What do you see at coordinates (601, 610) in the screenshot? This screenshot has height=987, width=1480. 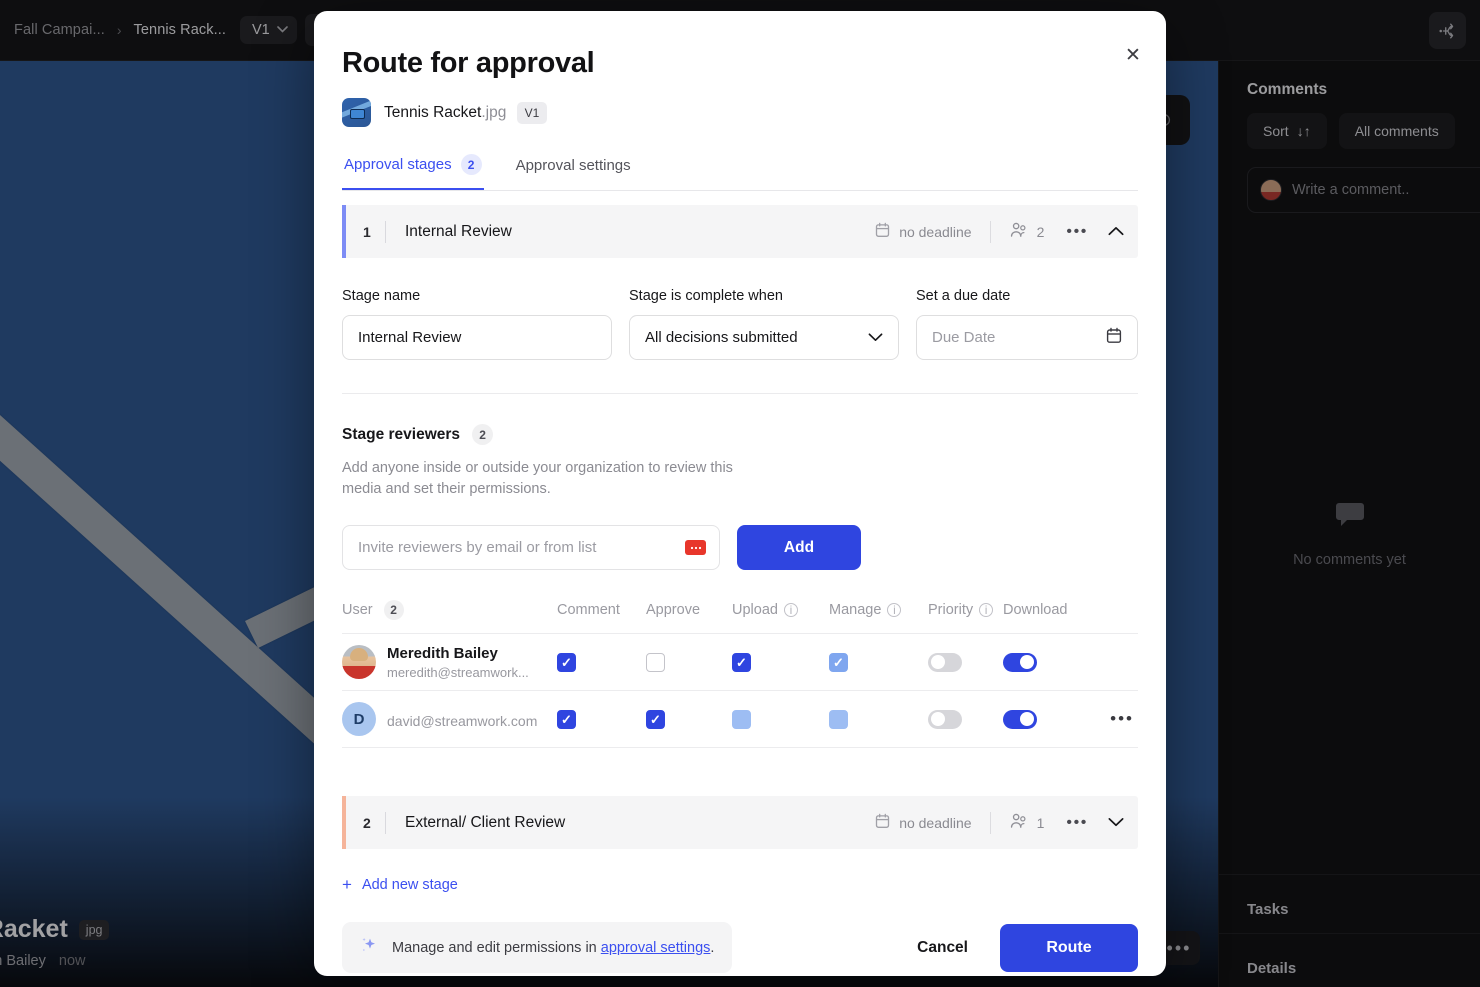 I see `column-comment: Comment` at bounding box center [601, 610].